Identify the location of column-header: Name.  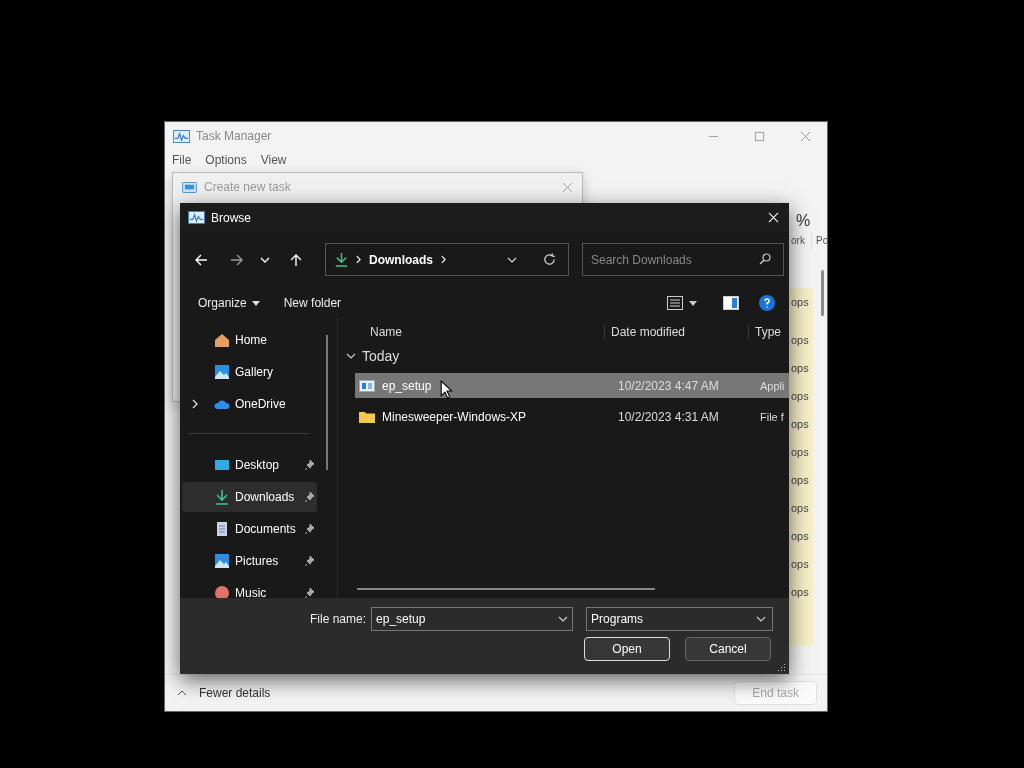
(386, 332).